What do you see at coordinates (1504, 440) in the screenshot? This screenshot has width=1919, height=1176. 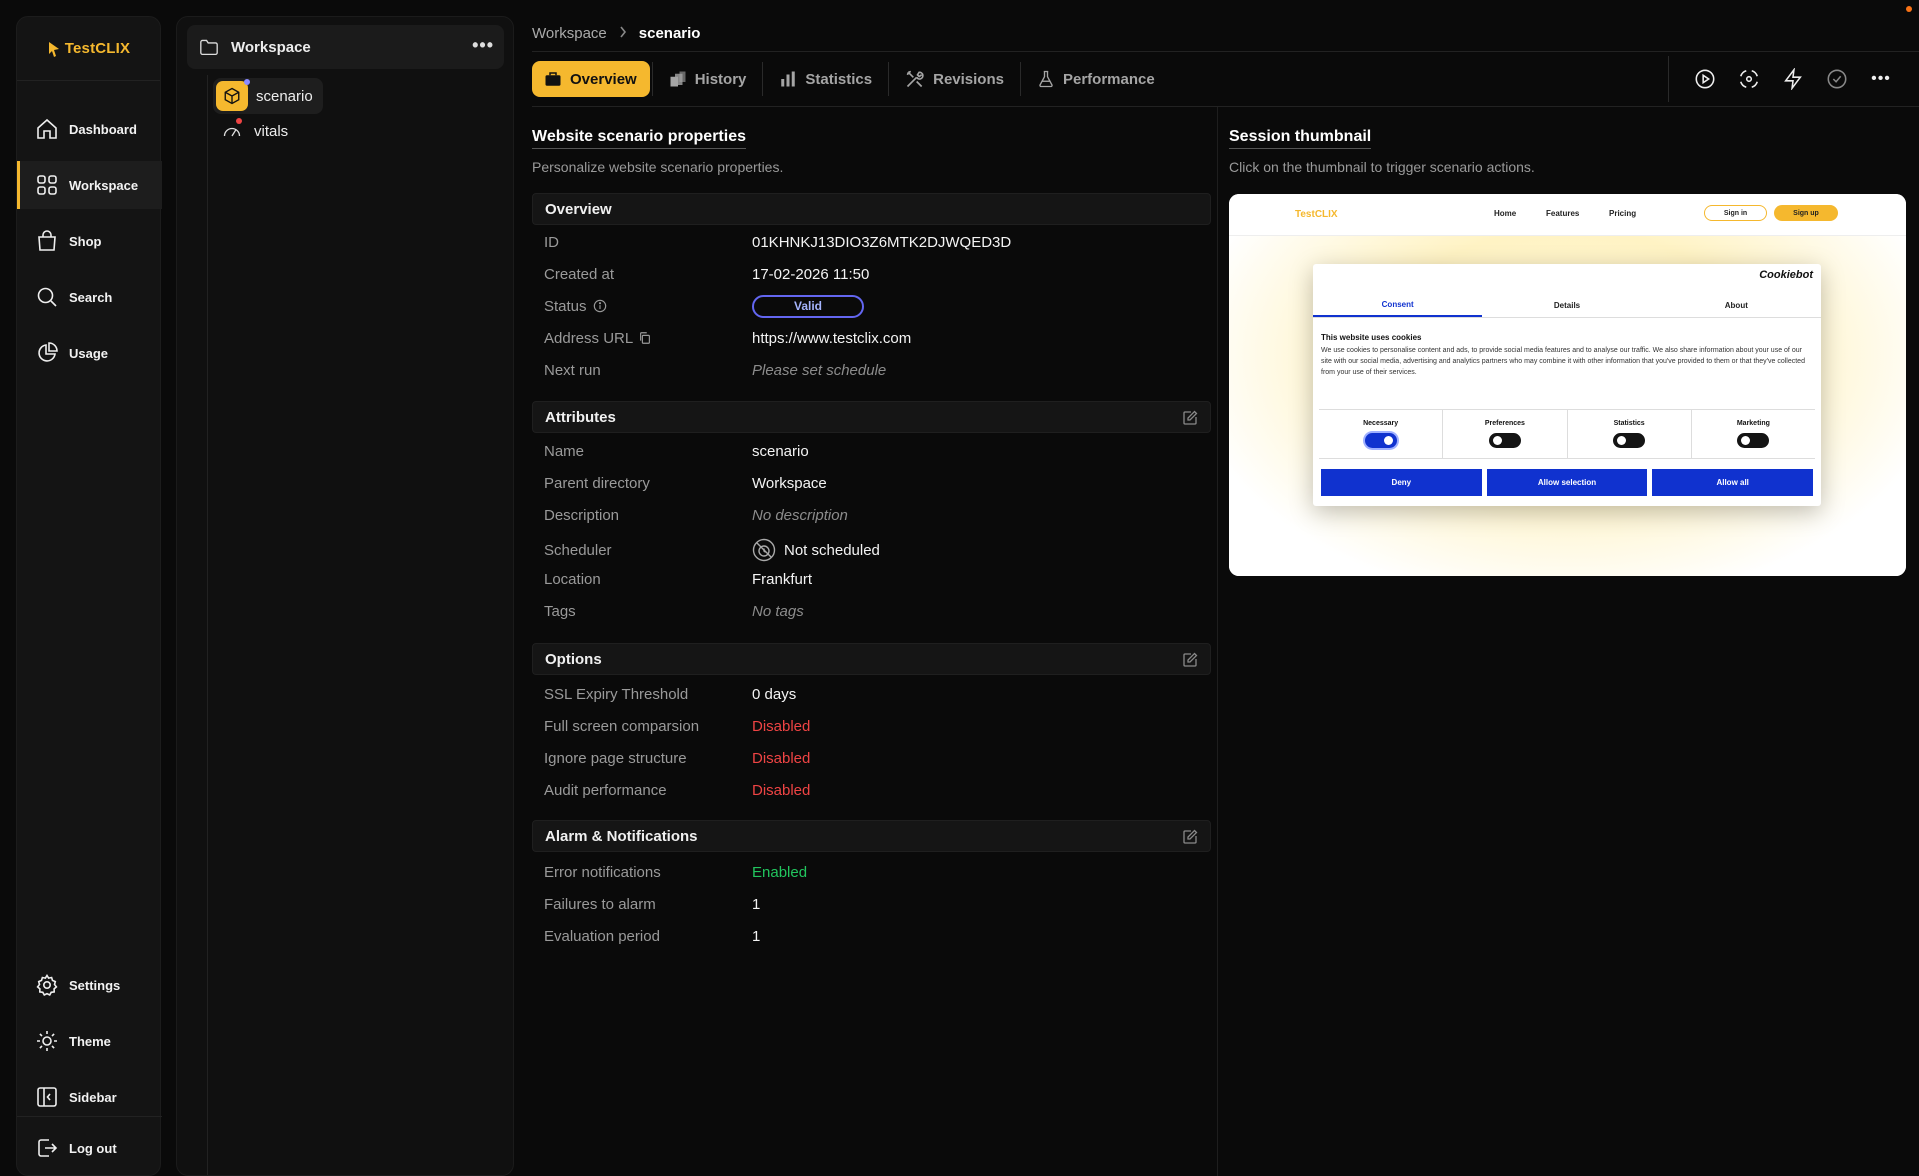 I see `toggle-switch` at bounding box center [1504, 440].